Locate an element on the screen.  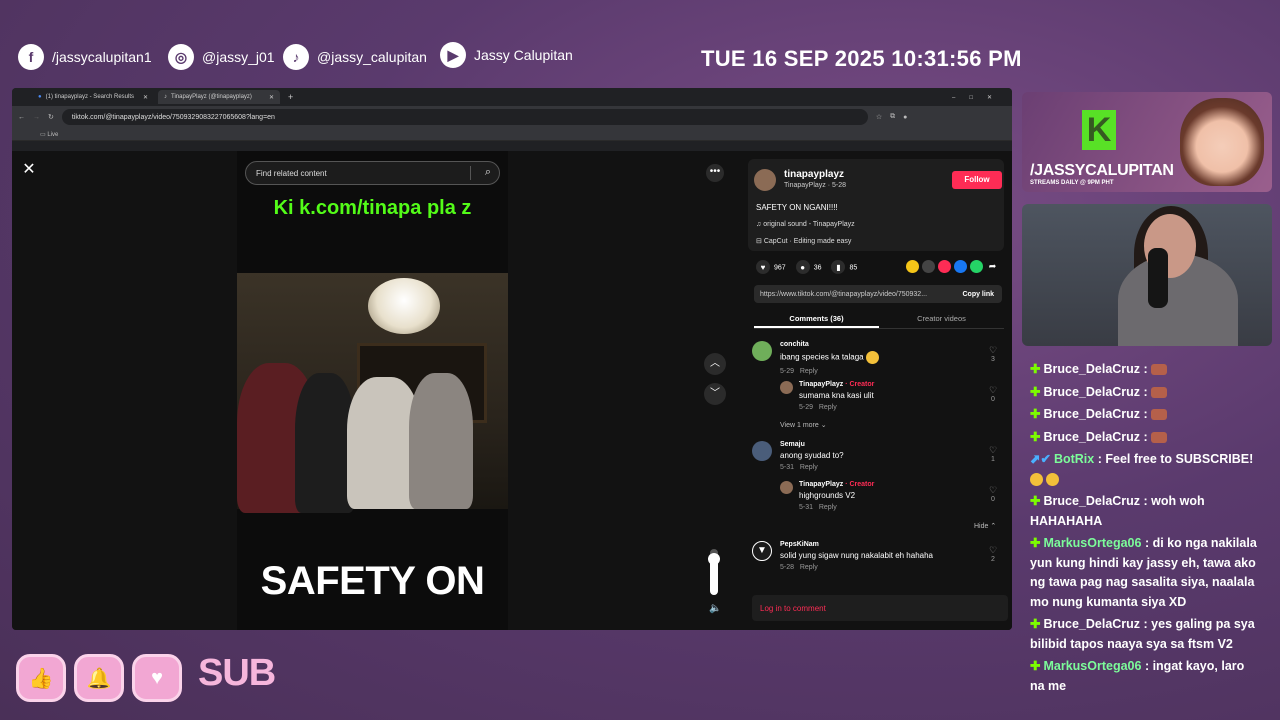
streamer-handle: /JASSYCALUPITAN is located at coordinates (1102, 170).